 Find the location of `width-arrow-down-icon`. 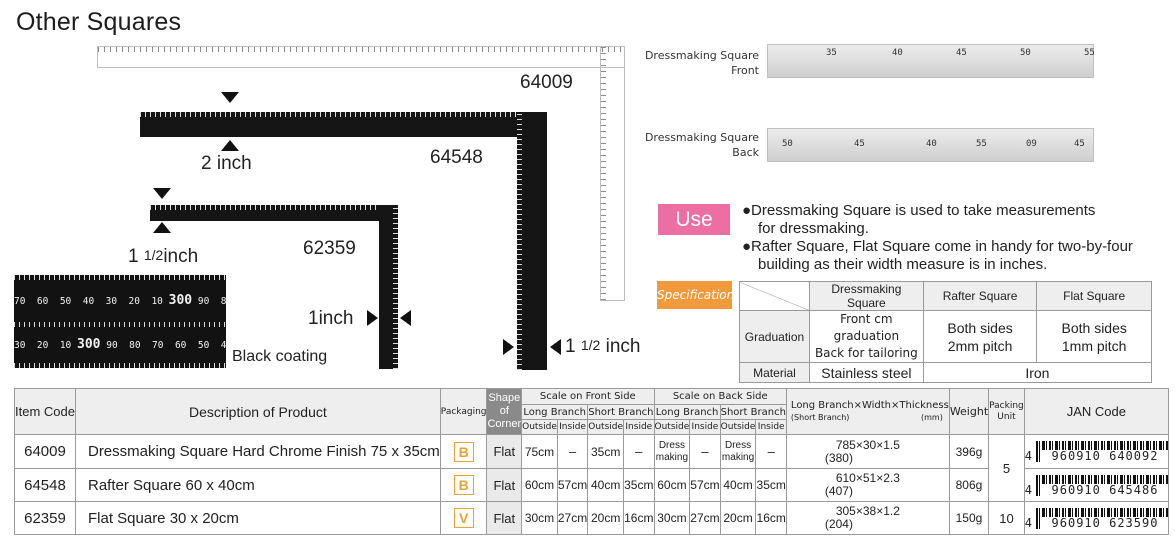

width-arrow-down-icon is located at coordinates (230, 97).